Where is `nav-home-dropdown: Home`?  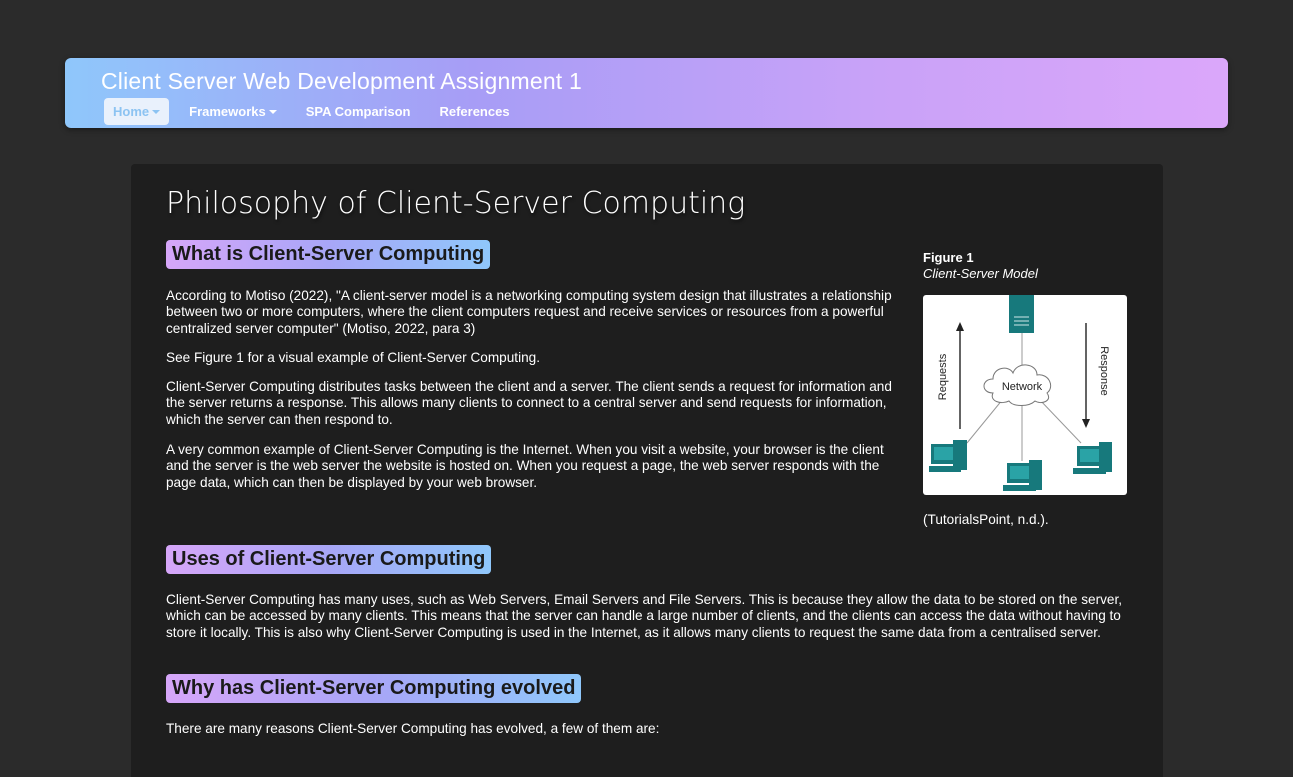
nav-home-dropdown: Home is located at coordinates (137, 111).